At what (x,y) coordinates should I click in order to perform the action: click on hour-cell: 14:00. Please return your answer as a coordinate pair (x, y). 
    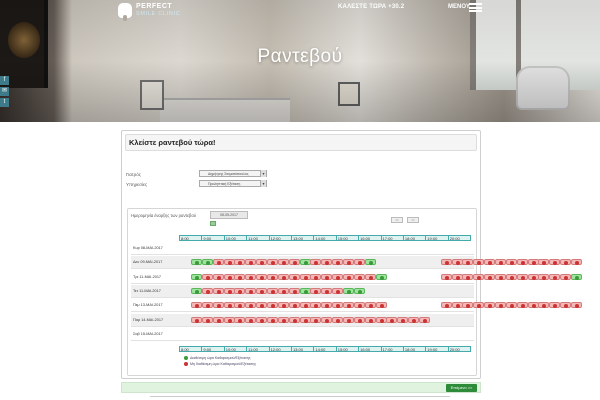
    Looking at the image, I should click on (324, 238).